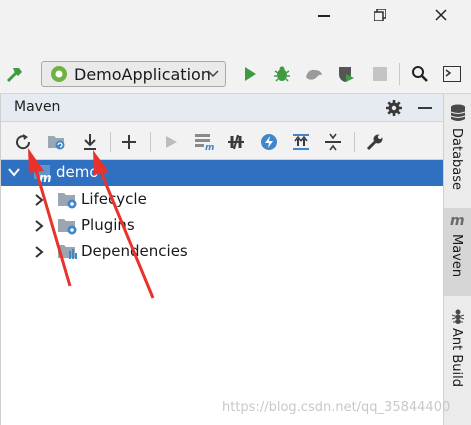  Describe the element at coordinates (456, 159) in the screenshot. I see `tab-label: Database` at that location.